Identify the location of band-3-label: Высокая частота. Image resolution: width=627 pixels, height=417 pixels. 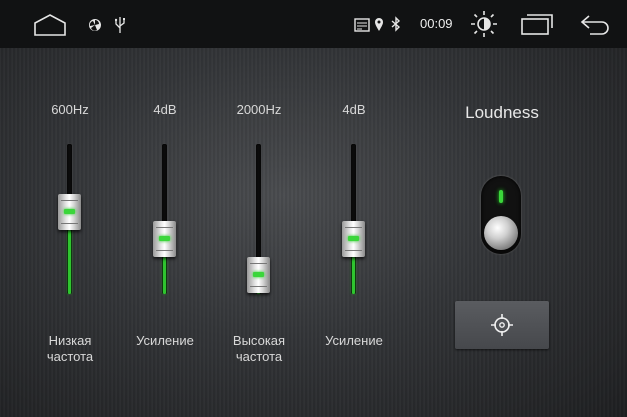
(259, 349).